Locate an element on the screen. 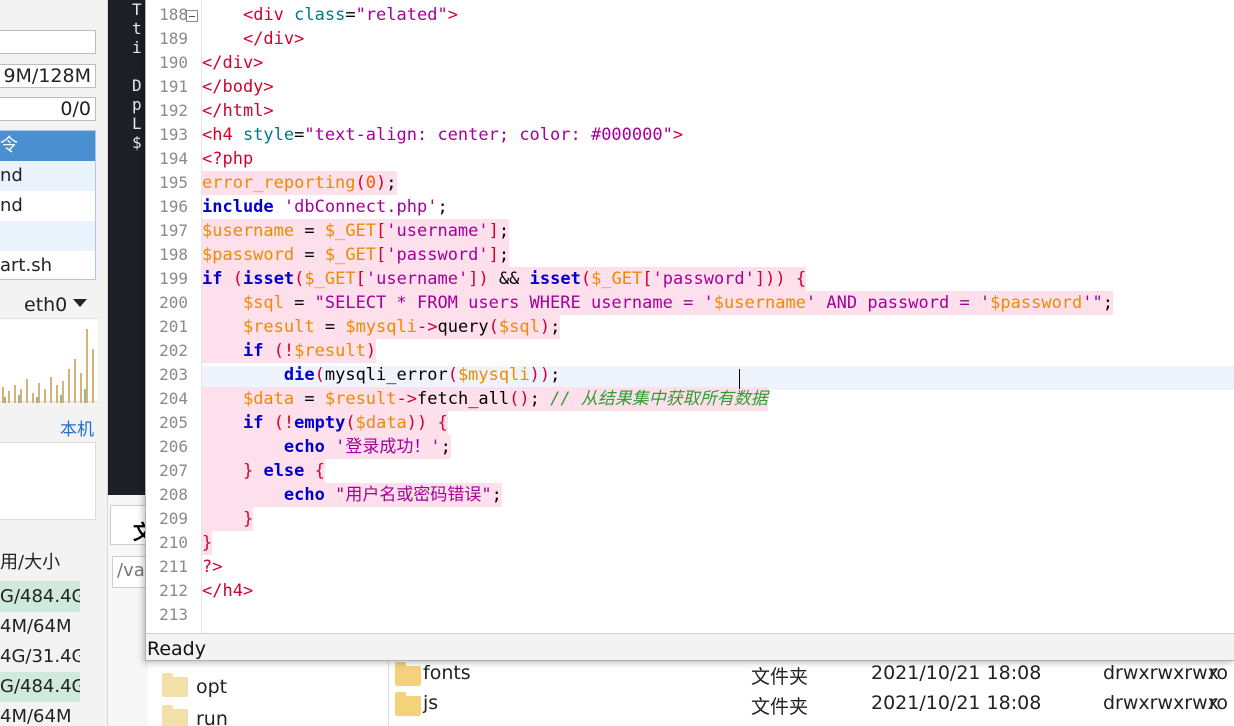 The image size is (1234, 726). code-line: echo '登录成功！'; is located at coordinates (326, 447).